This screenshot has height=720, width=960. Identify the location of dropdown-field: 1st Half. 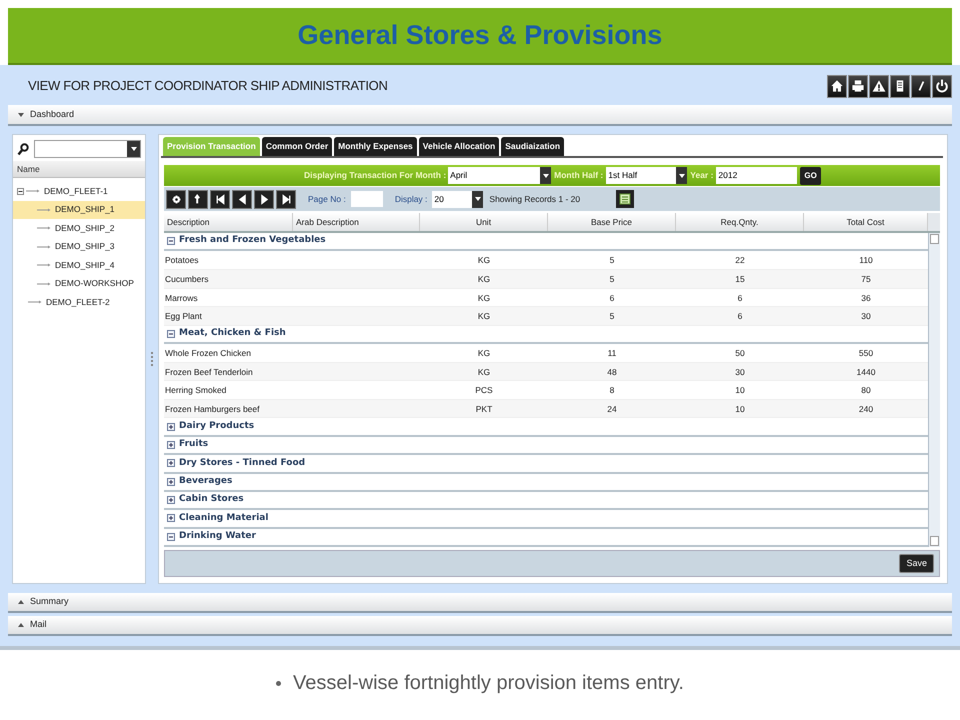
(647, 175).